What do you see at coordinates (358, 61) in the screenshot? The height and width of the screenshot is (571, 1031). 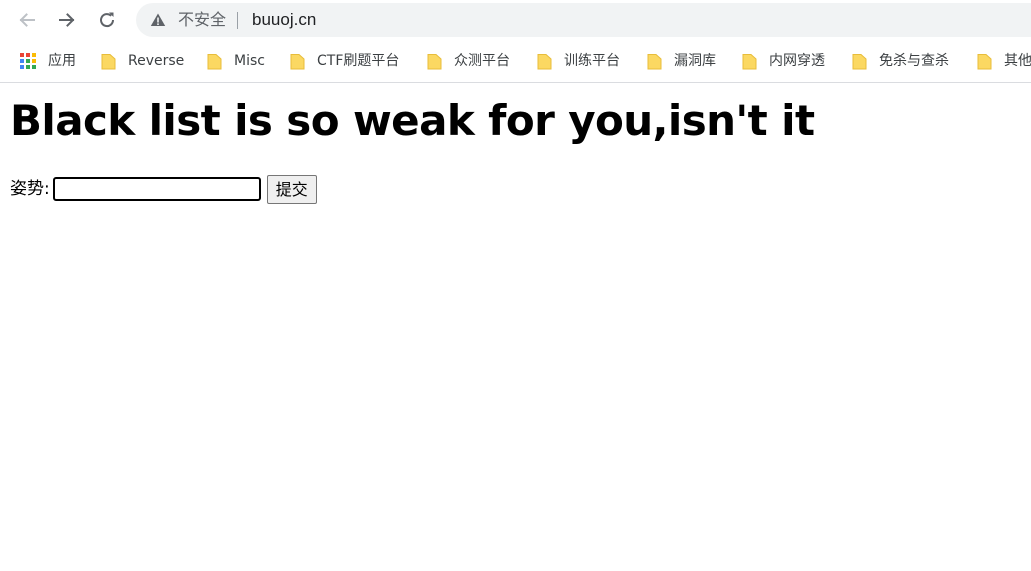 I see `bookmark-label: CTF刷题平台` at bounding box center [358, 61].